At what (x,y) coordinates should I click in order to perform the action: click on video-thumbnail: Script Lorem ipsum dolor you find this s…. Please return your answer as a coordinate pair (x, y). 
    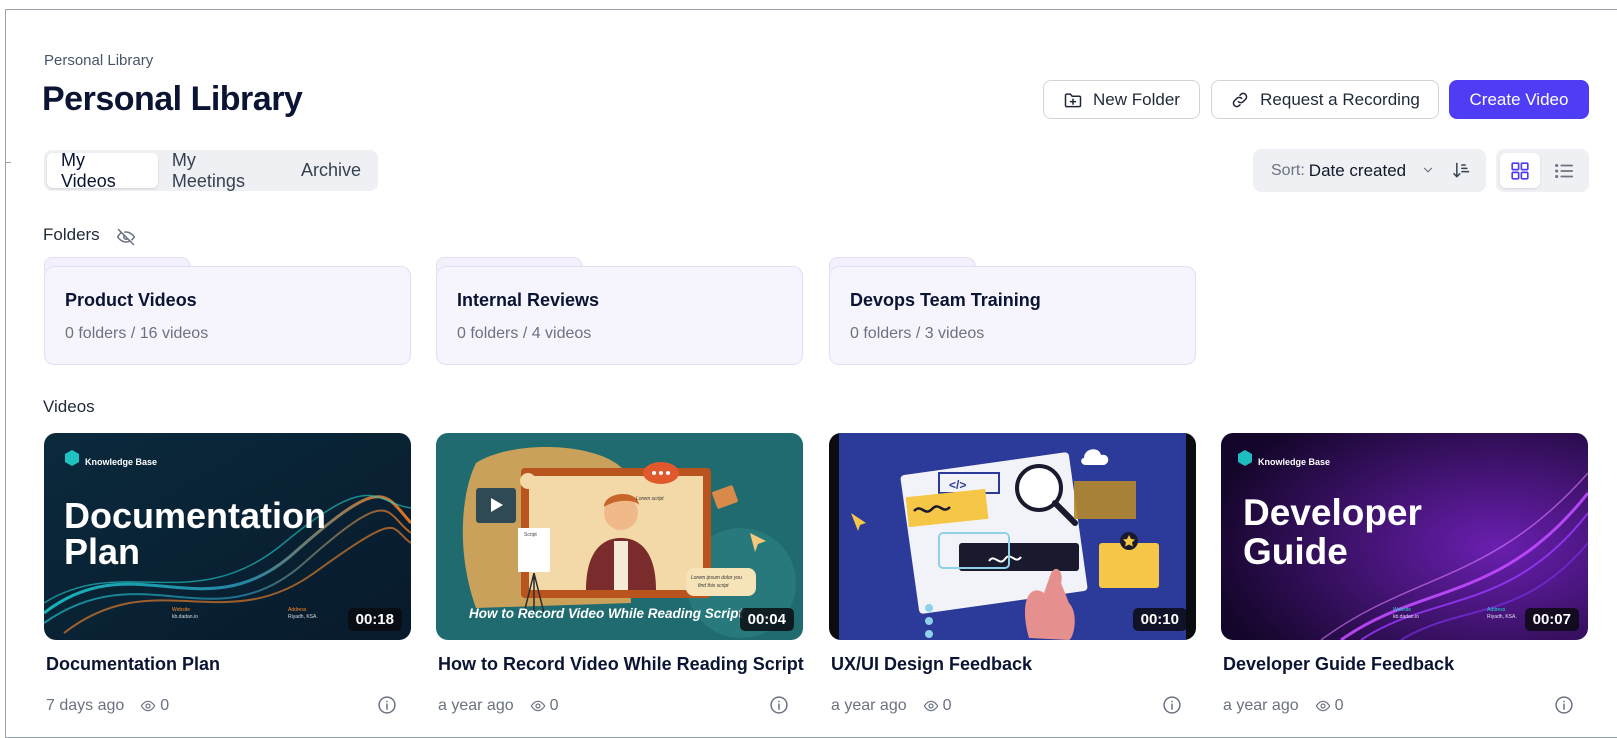
    Looking at the image, I should click on (619, 536).